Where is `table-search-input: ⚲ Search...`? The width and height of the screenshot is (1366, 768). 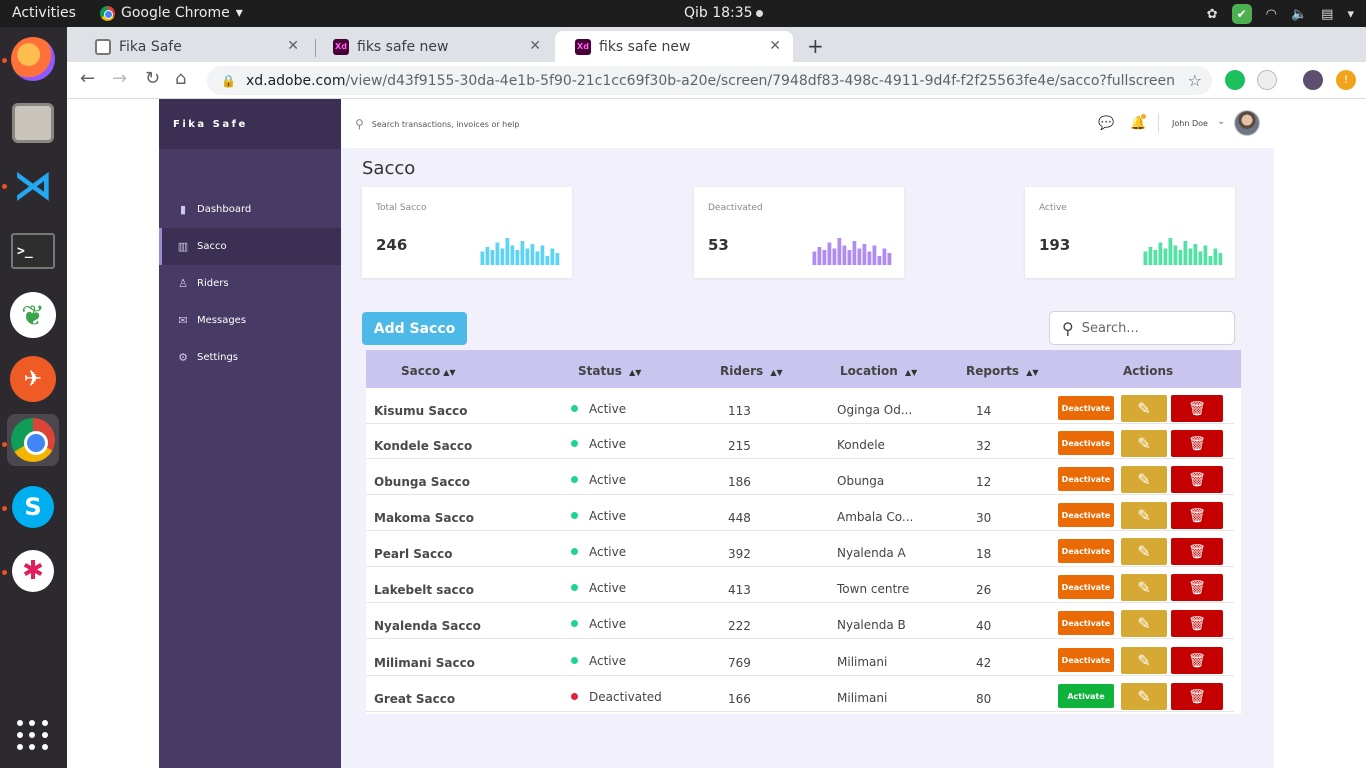
table-search-input: ⚲ Search... is located at coordinates (1142, 328).